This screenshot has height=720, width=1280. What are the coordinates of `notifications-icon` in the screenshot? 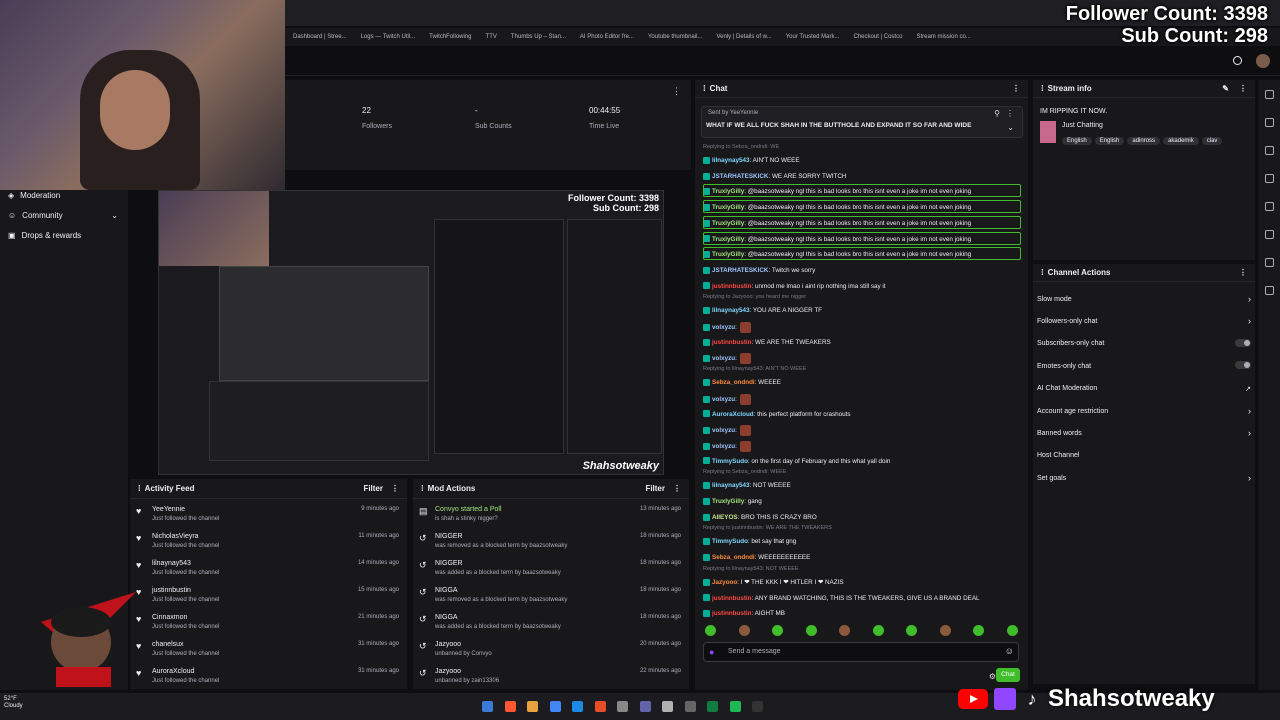 It's located at (1237, 60).